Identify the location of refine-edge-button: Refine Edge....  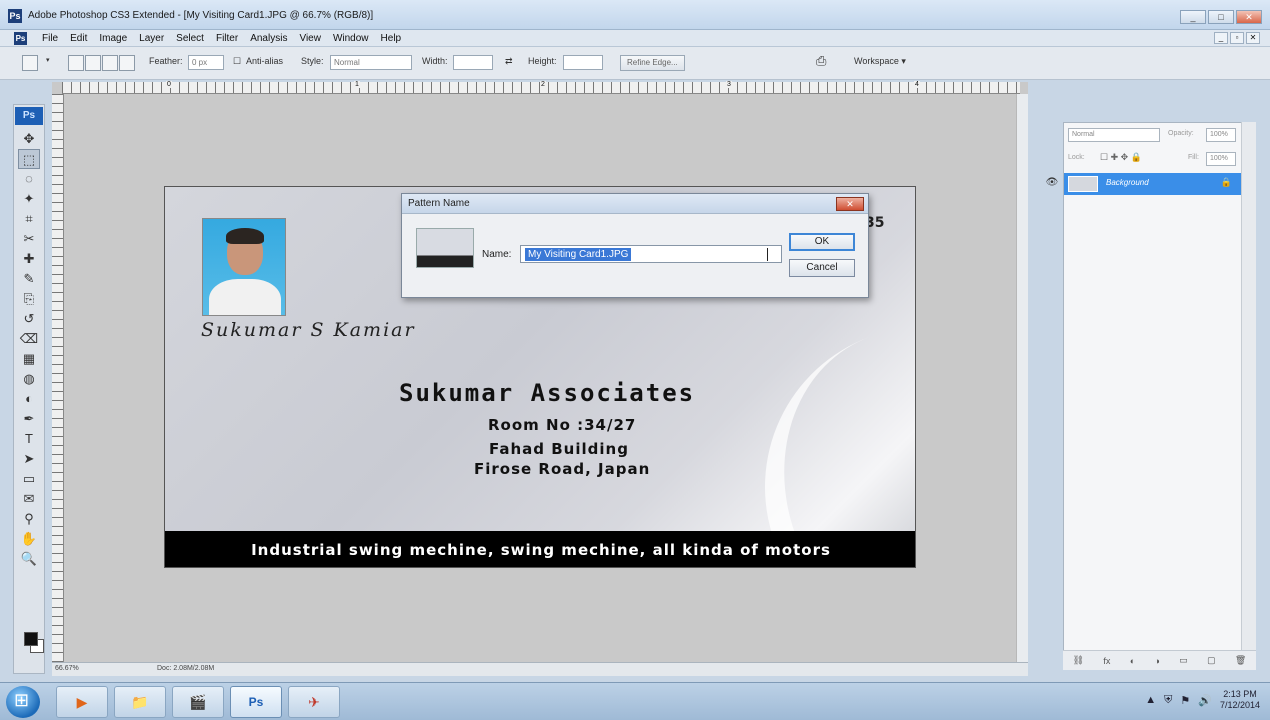
(652, 63).